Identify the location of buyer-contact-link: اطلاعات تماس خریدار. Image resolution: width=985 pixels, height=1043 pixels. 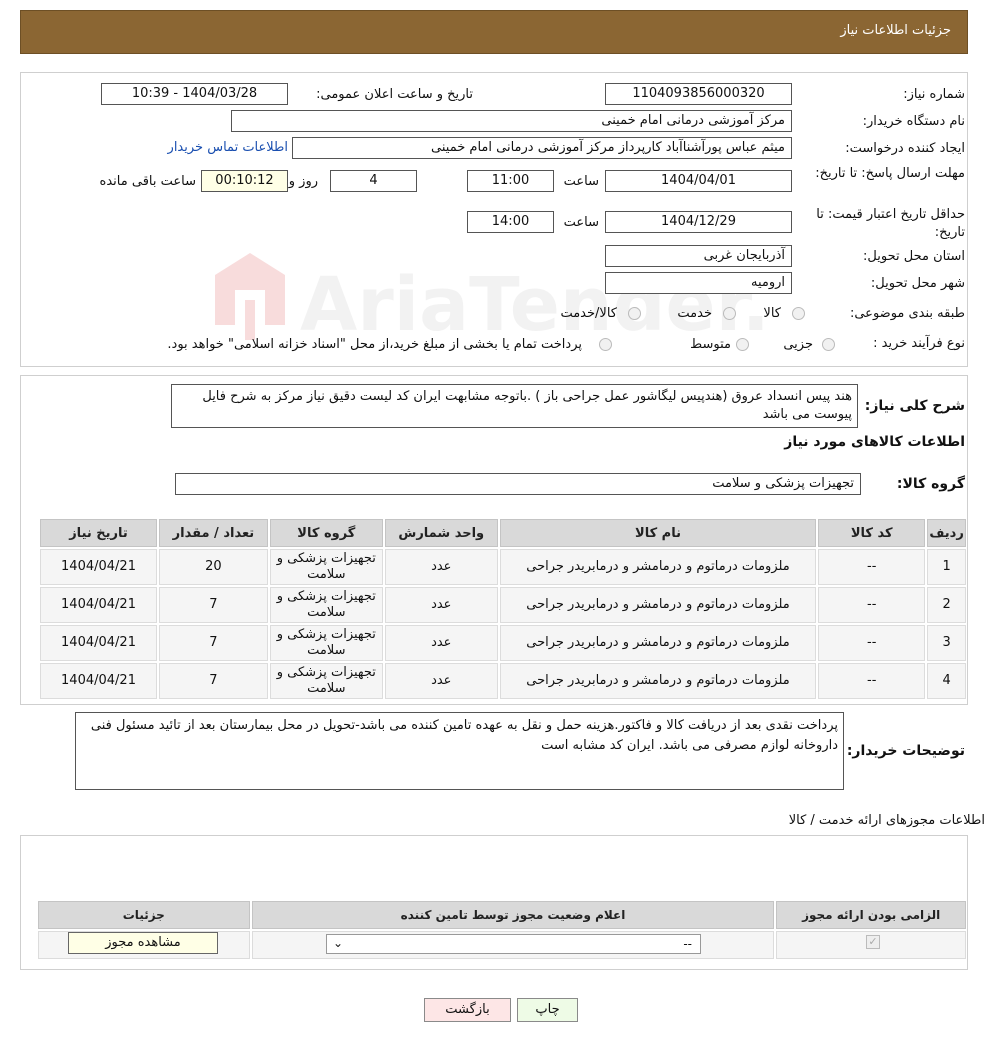
(228, 147).